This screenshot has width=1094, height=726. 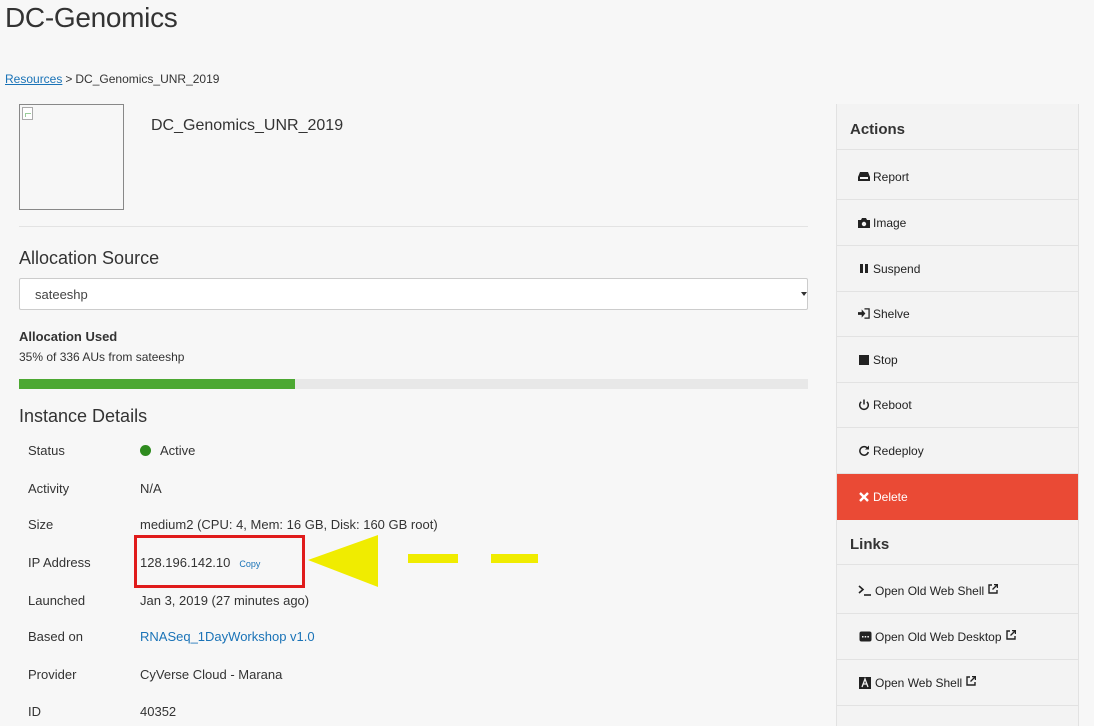 What do you see at coordinates (33, 79) in the screenshot?
I see `breadcrumb-resources-link: Resources` at bounding box center [33, 79].